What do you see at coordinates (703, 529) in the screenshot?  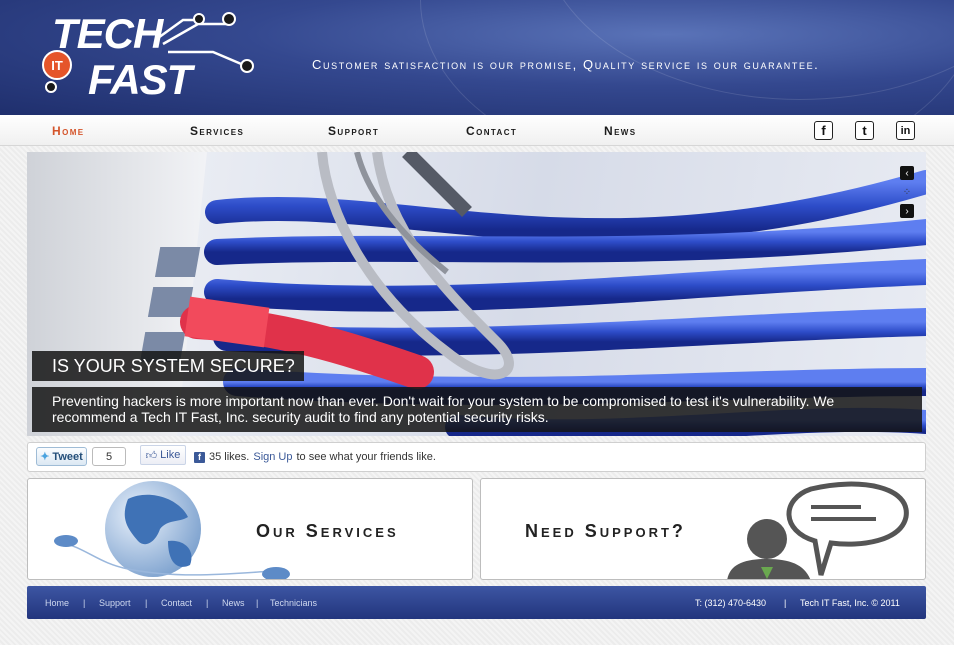 I see `need-support-panel: Need Support?` at bounding box center [703, 529].